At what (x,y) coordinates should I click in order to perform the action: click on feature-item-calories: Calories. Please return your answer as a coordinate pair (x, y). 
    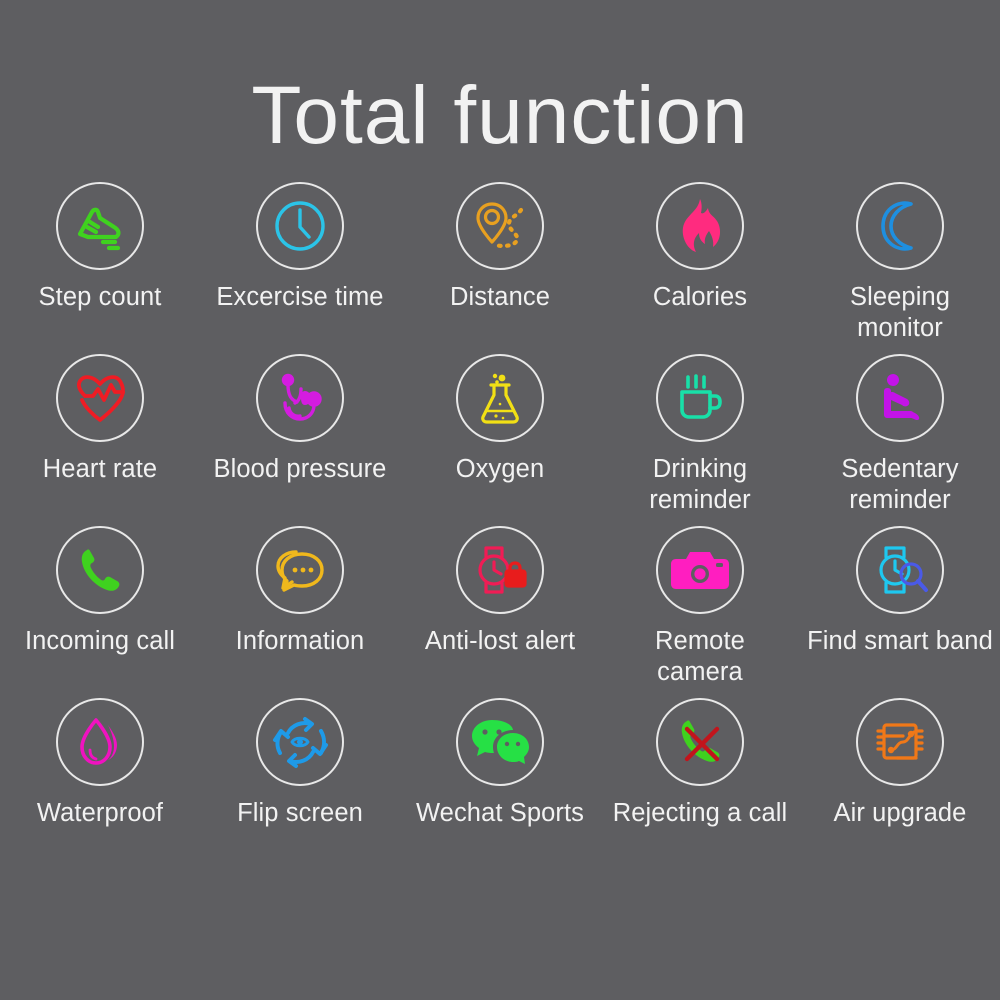
    Looking at the image, I should click on (700, 247).